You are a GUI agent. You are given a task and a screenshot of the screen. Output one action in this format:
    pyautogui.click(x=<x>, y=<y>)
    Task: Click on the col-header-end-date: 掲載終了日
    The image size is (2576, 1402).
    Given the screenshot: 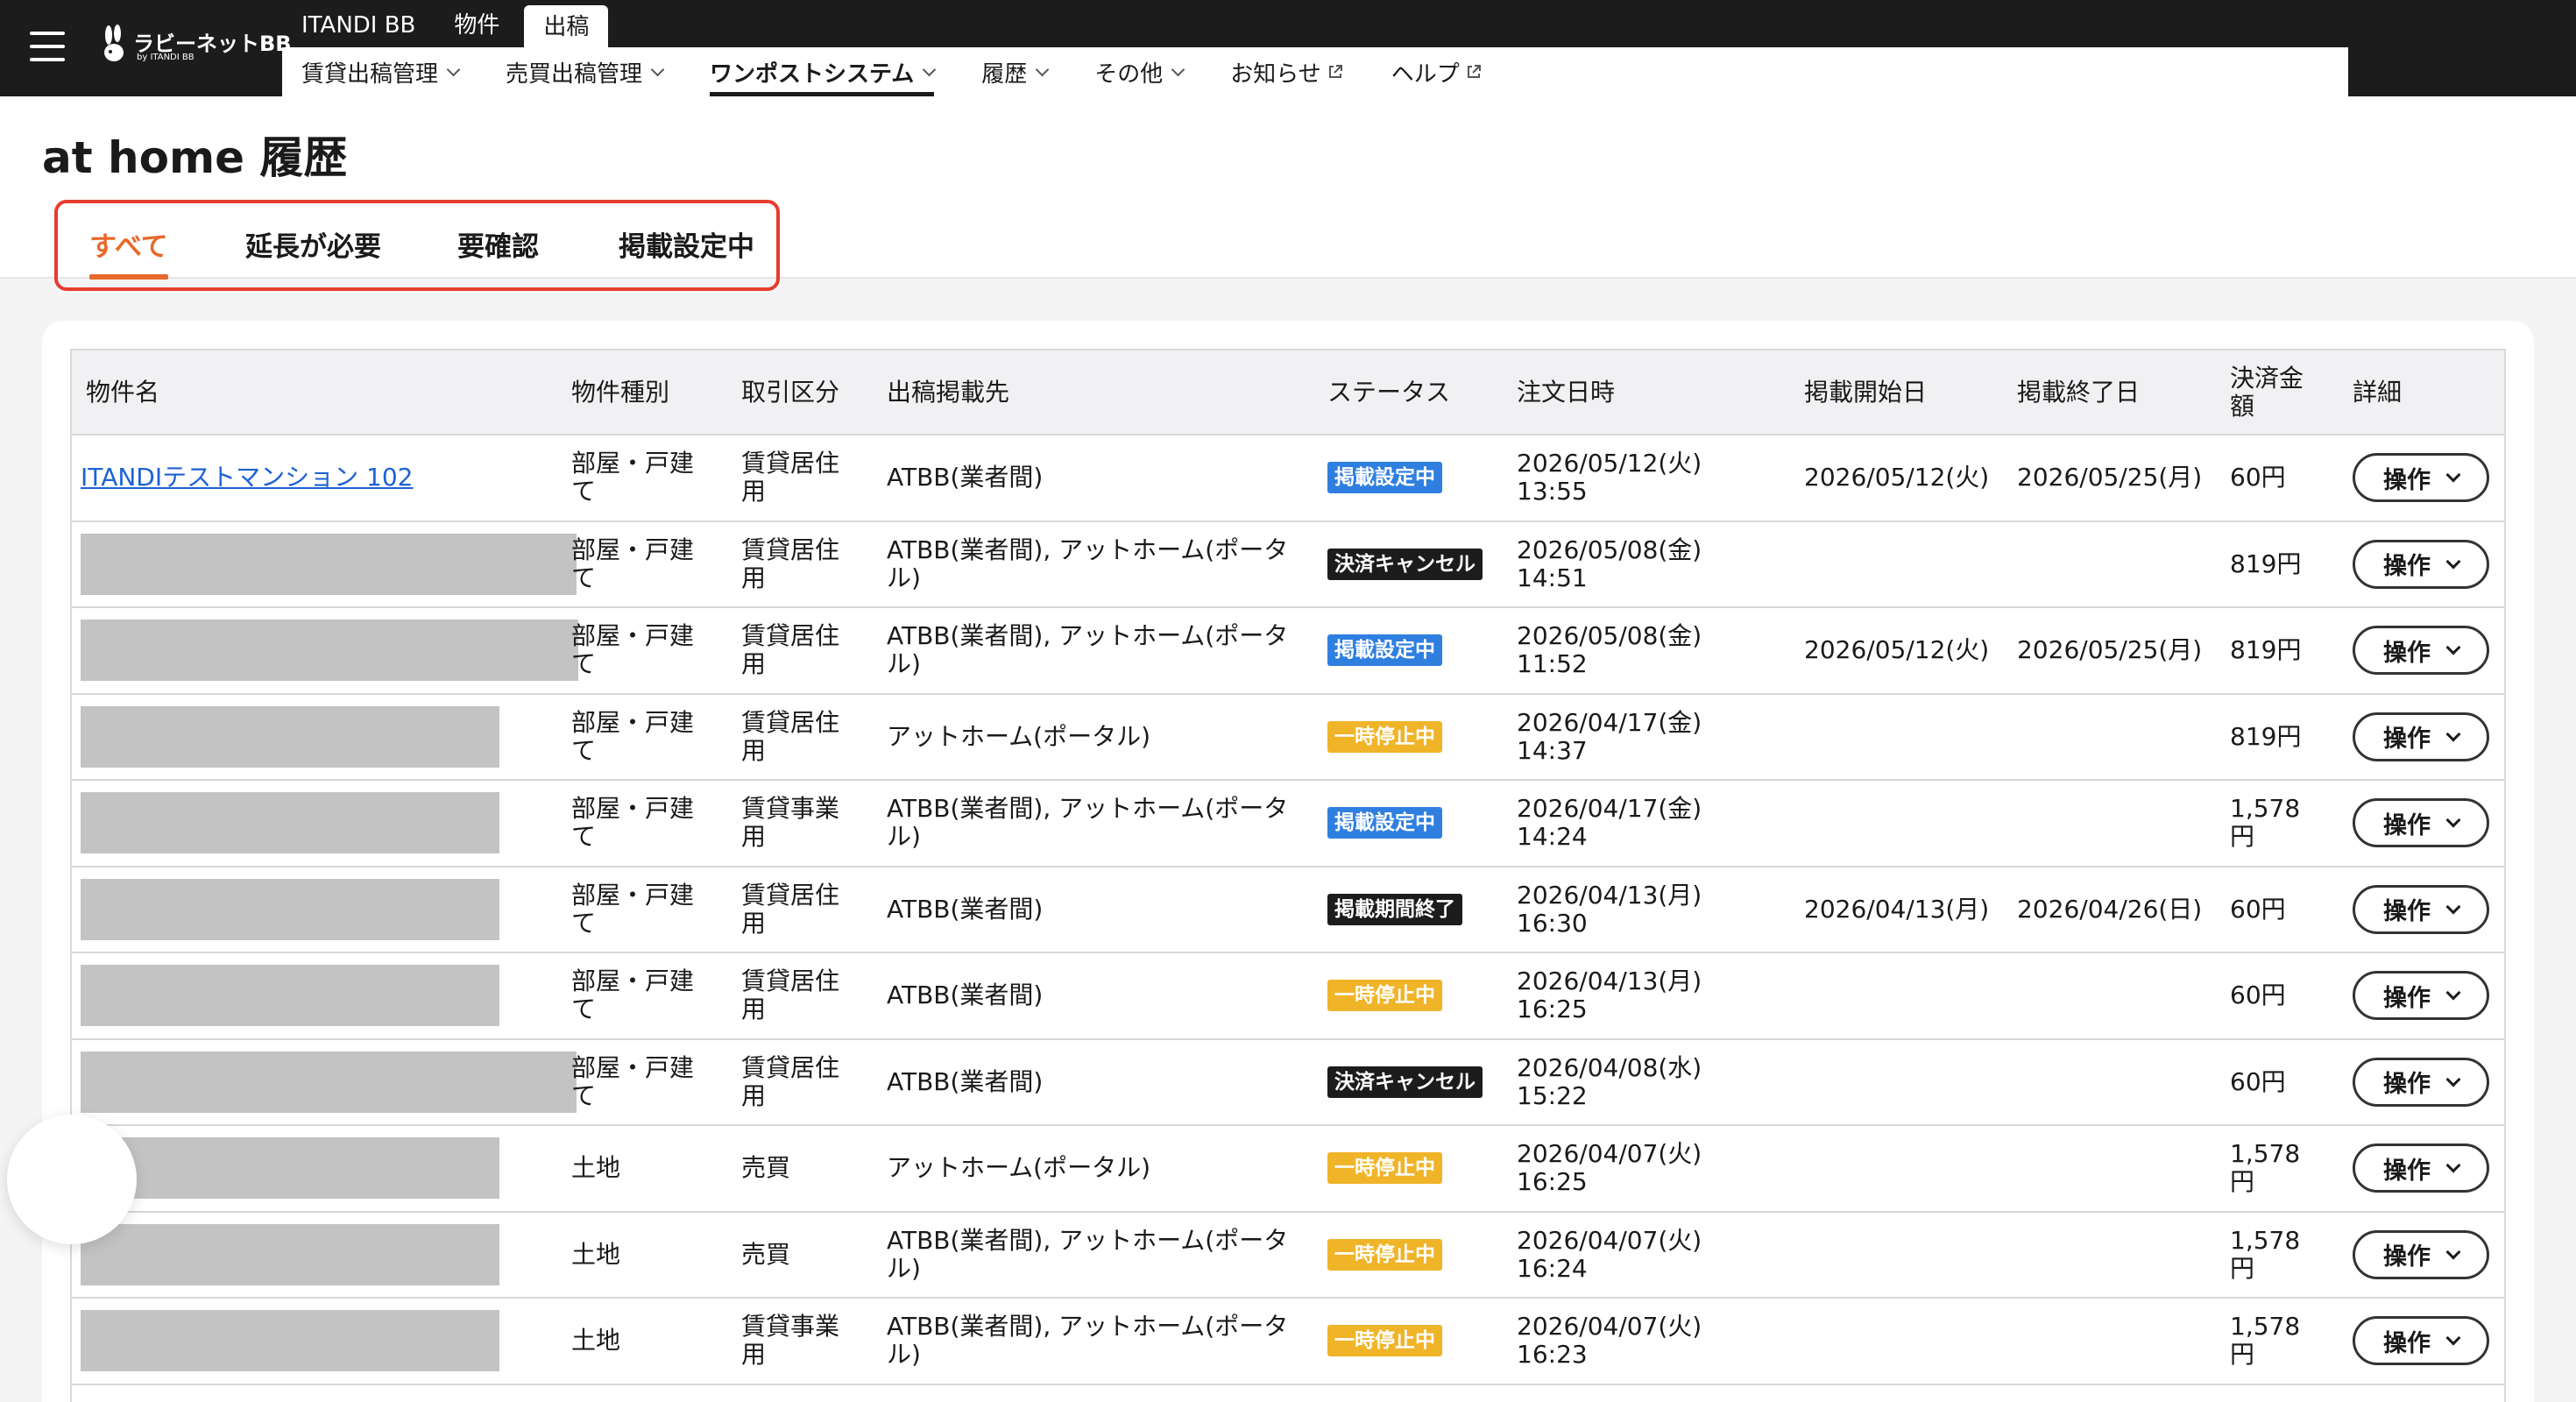 What is the action you would take?
    pyautogui.click(x=2109, y=392)
    